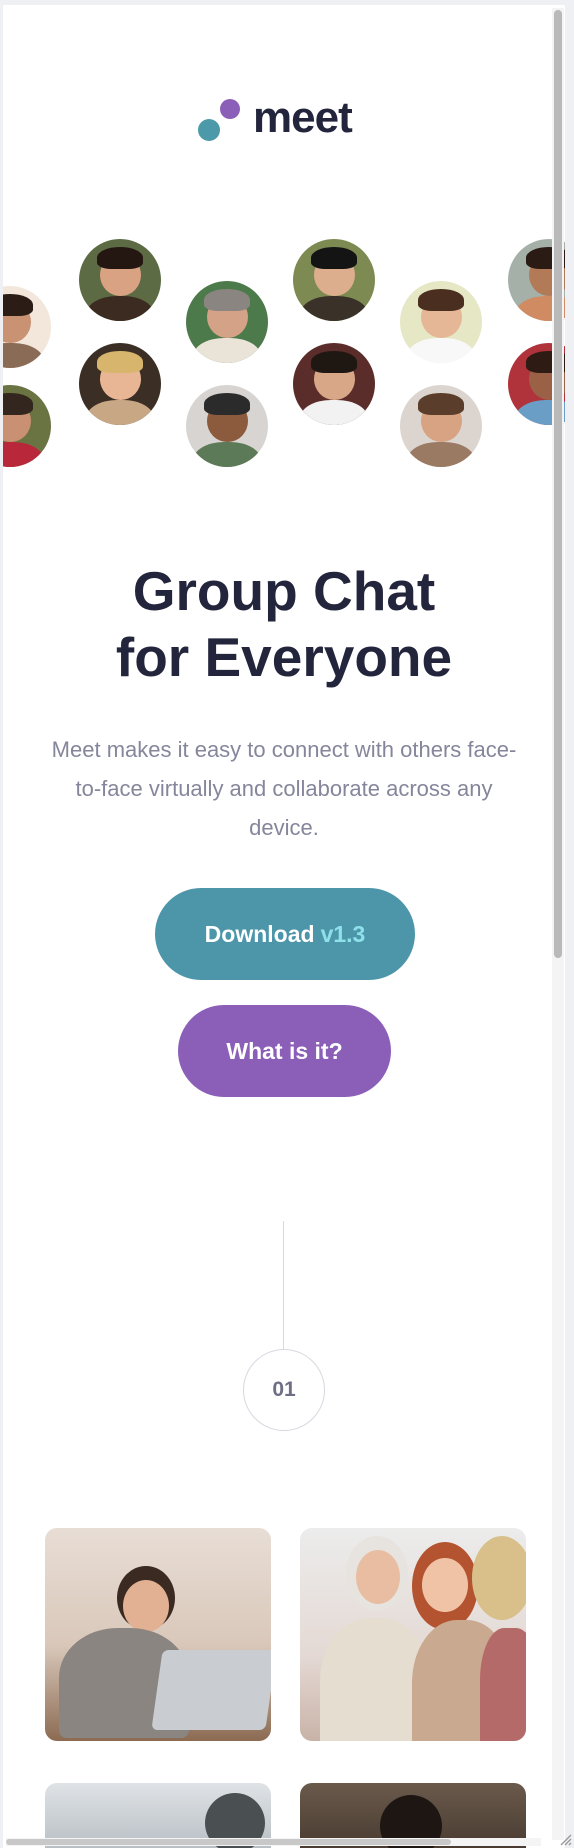  Describe the element at coordinates (158, 1634) in the screenshot. I see `photo-woman-laptop` at that location.